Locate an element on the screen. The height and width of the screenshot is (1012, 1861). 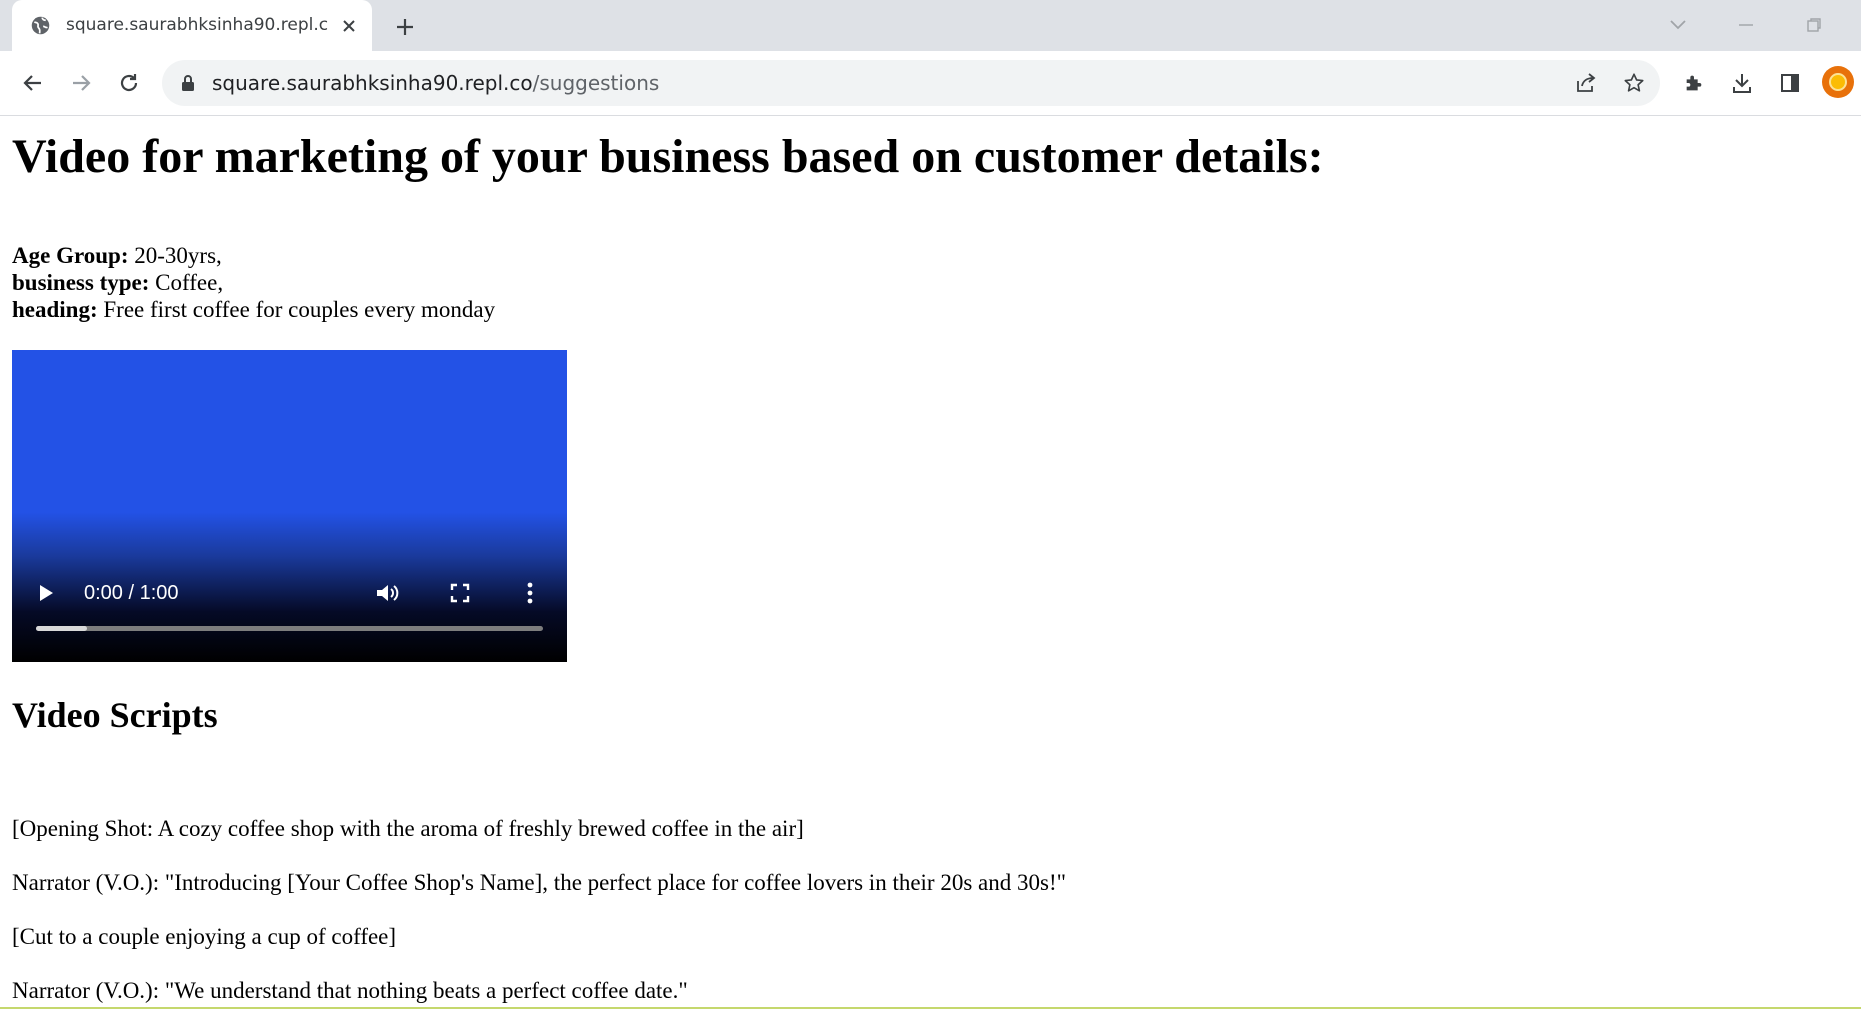
detail-value: 20-30yrs, is located at coordinates (175, 255).